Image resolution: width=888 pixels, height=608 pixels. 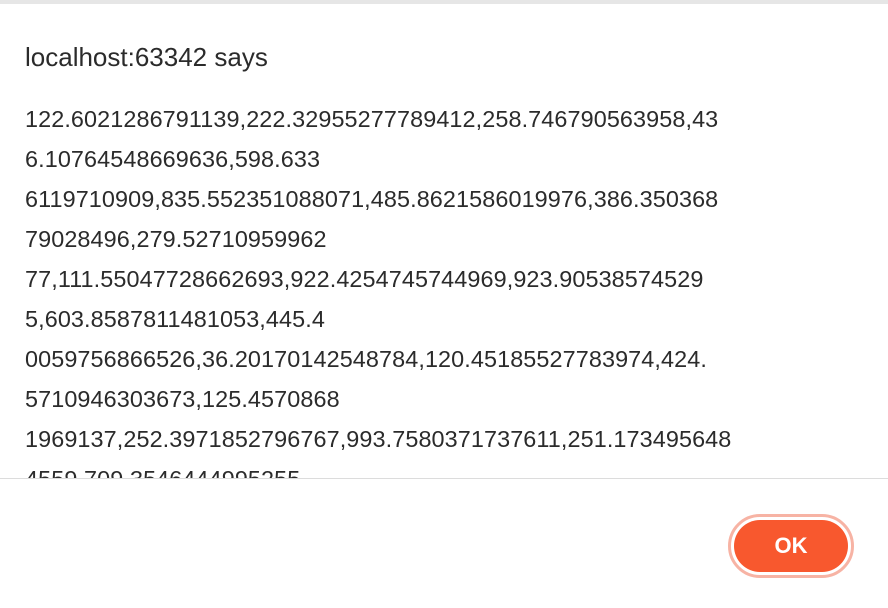 What do you see at coordinates (162, 472) in the screenshot?
I see `message-line: 4559,709.3546444995255` at bounding box center [162, 472].